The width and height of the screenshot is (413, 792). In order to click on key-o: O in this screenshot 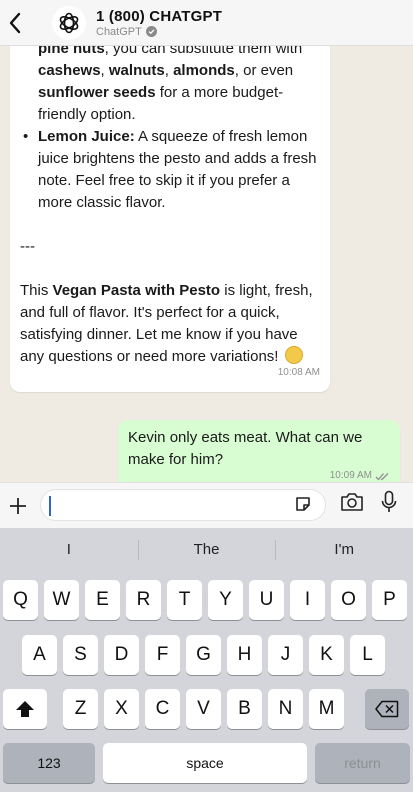, I will do `click(348, 600)`.